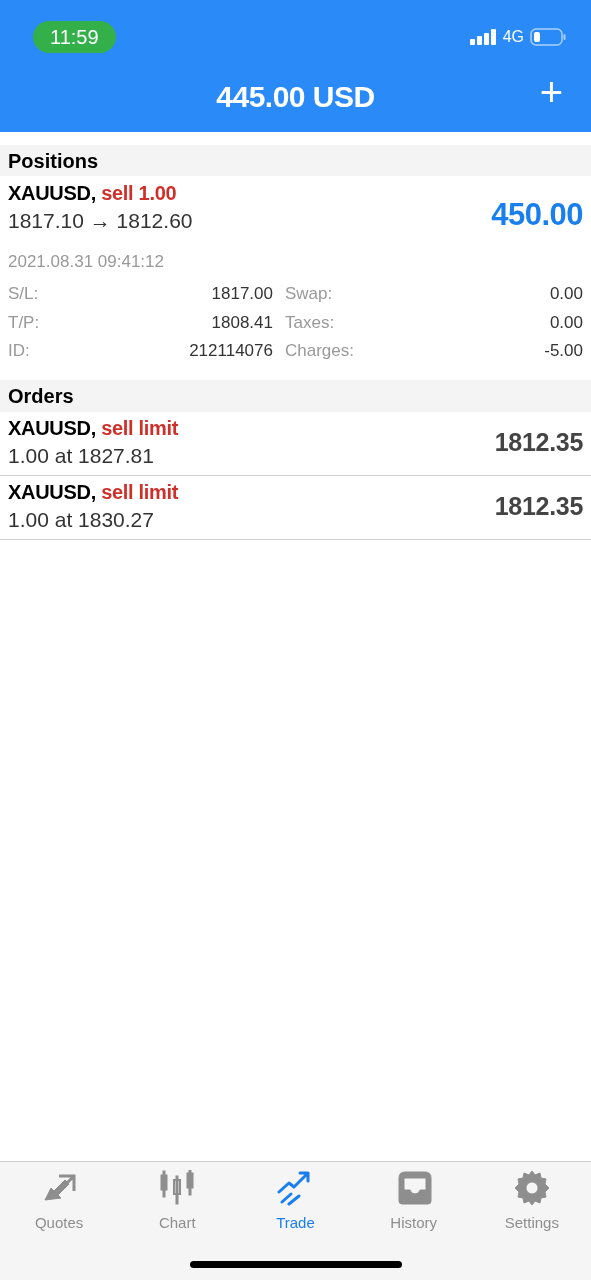 The width and height of the screenshot is (591, 1280). Describe the element at coordinates (531, 1188) in the screenshot. I see `settings-icon` at that location.